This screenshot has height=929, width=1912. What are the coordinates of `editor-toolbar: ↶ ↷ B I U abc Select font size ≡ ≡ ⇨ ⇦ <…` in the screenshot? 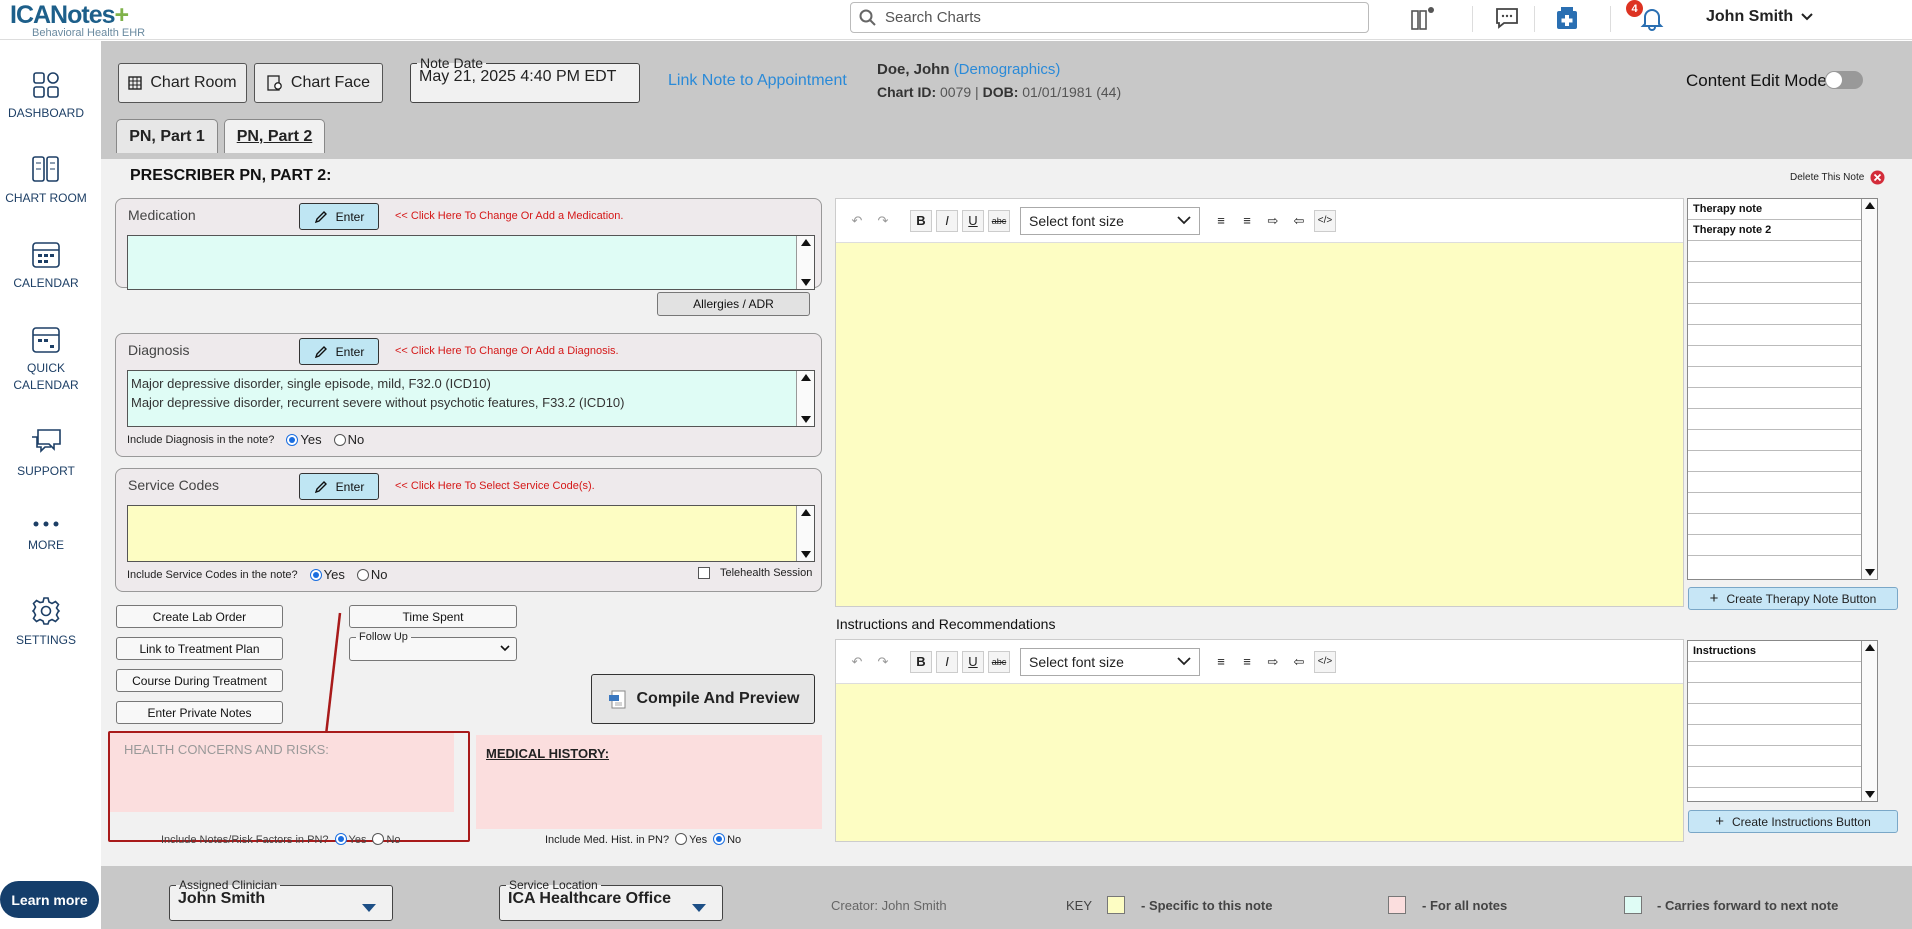 It's located at (1259, 662).